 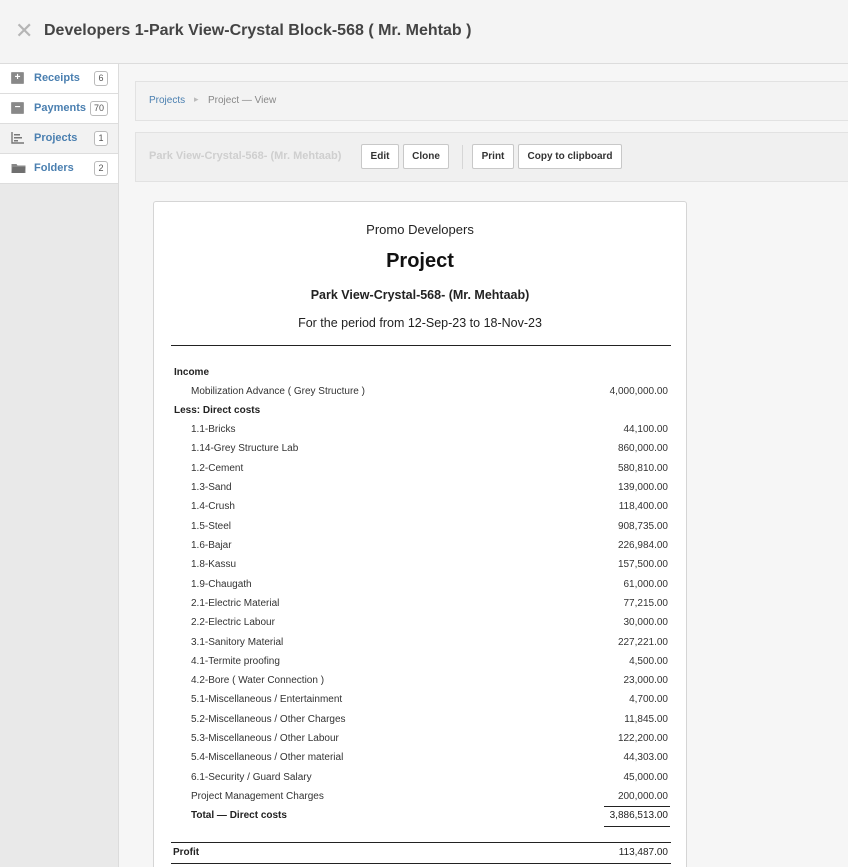 What do you see at coordinates (642, 545) in the screenshot?
I see `line-item-amount: 226,984.00` at bounding box center [642, 545].